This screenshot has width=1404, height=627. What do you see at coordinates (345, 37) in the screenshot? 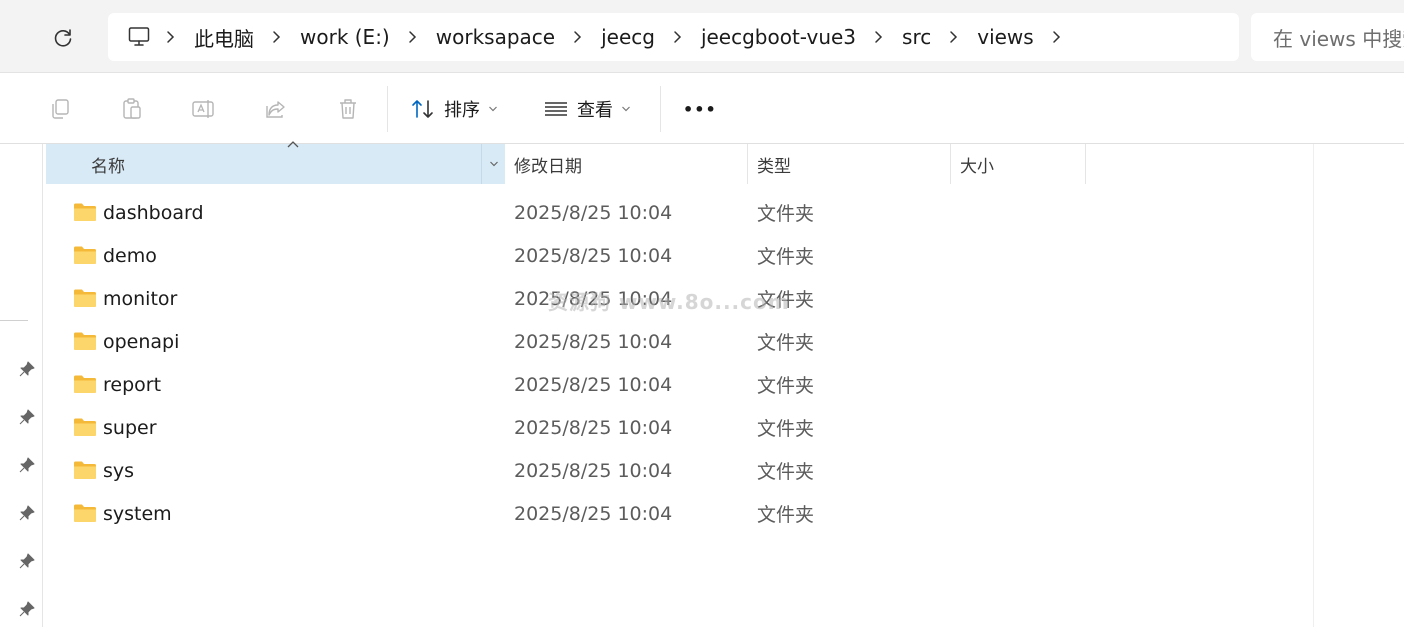
I see `breadcrumb-drive: work (E:)` at bounding box center [345, 37].